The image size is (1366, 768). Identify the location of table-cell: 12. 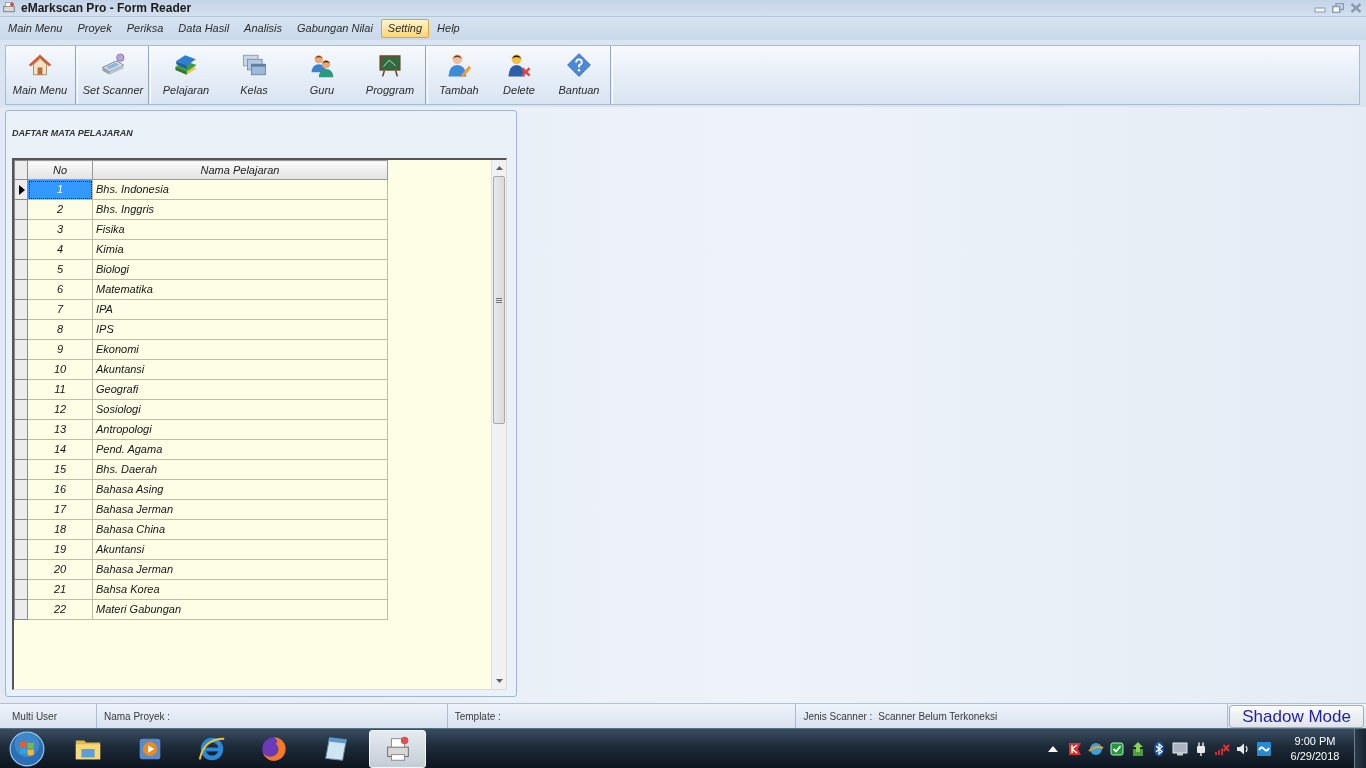
(60, 409).